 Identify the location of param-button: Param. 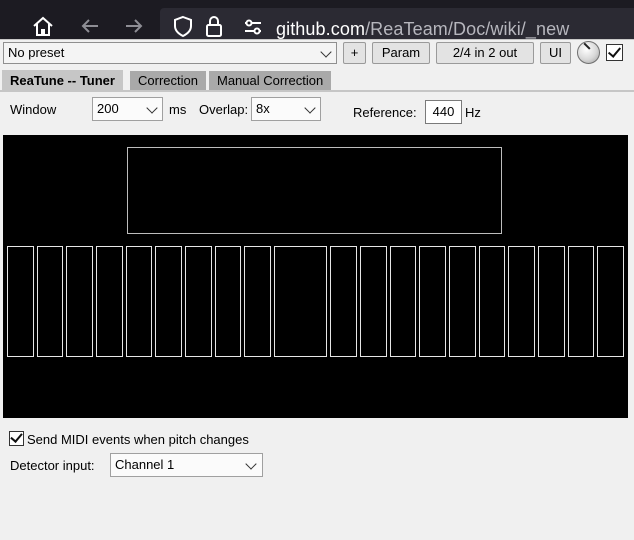
(401, 53).